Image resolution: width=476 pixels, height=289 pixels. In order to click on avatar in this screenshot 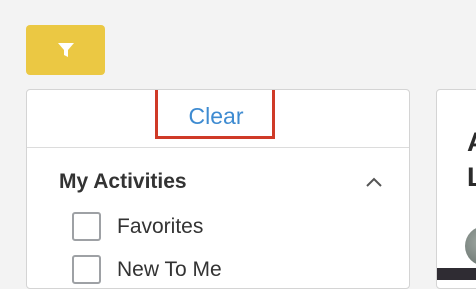, I will do `click(470, 246)`.